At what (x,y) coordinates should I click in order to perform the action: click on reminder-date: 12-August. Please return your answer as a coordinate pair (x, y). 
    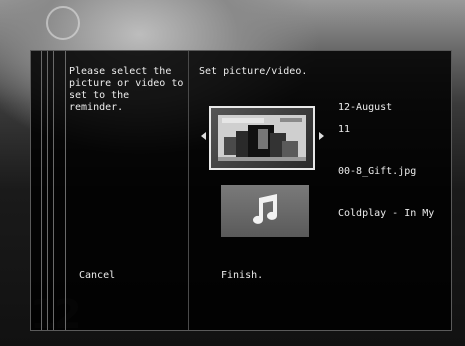
    Looking at the image, I should click on (365, 107).